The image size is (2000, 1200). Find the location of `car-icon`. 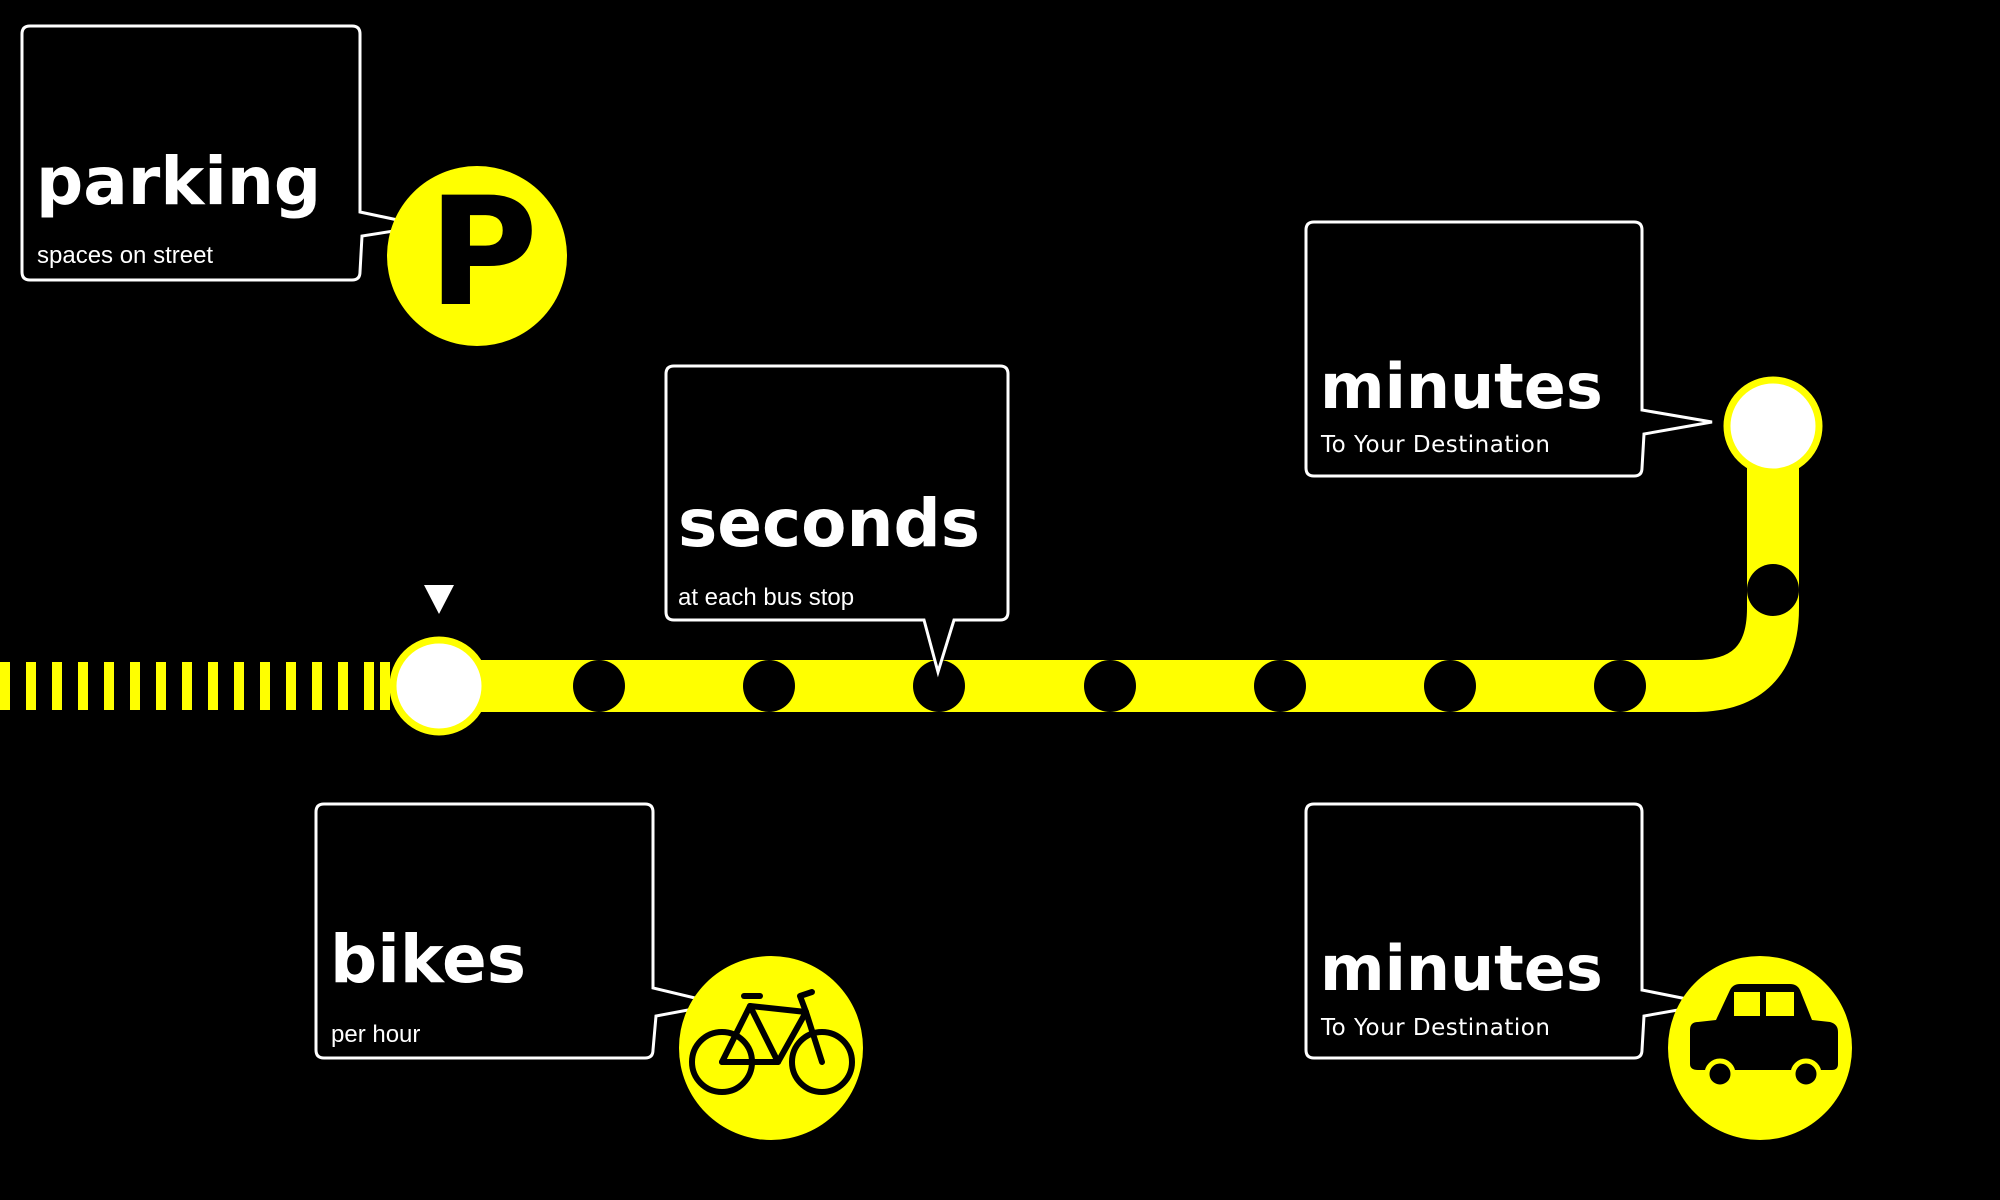

car-icon is located at coordinates (1760, 1048).